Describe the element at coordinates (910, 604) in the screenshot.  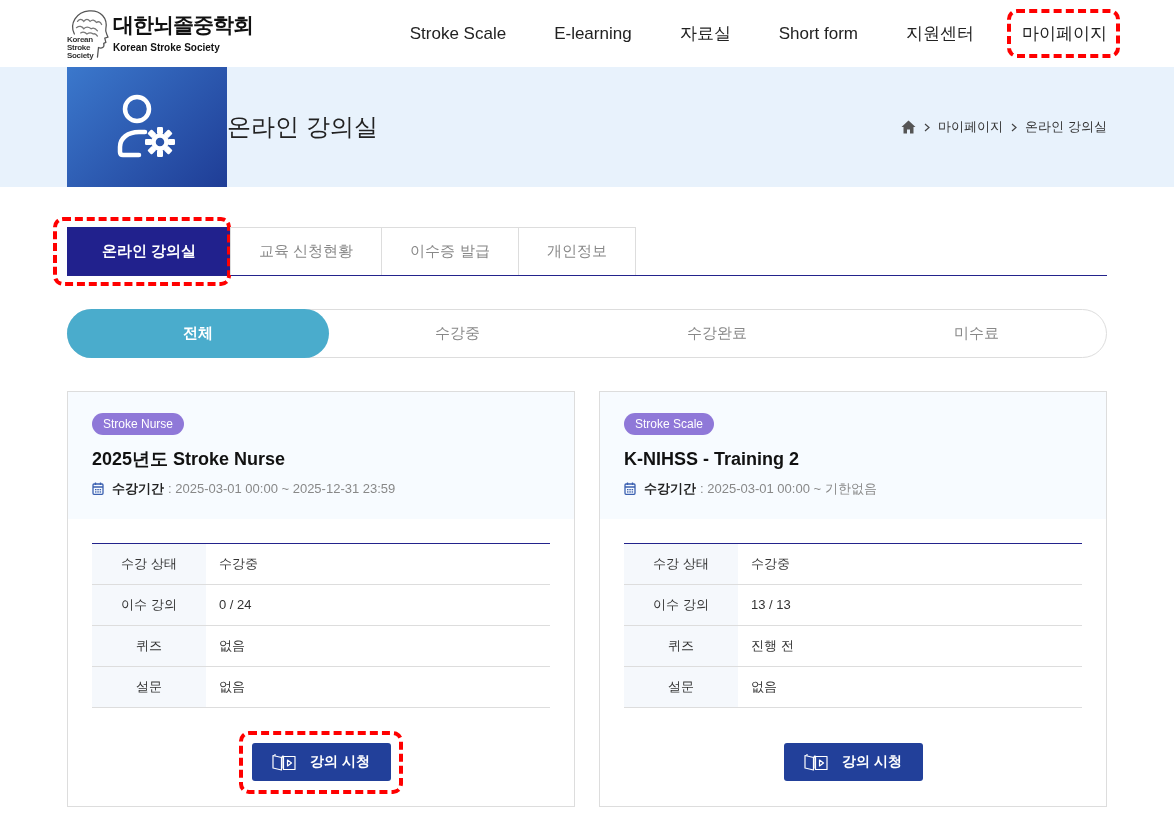
I see `row-value: 13 / 13` at that location.